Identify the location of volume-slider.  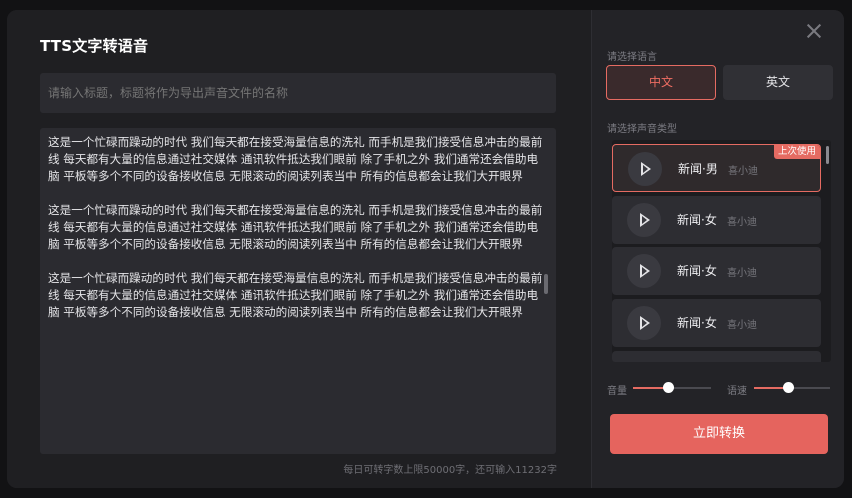
(672, 387).